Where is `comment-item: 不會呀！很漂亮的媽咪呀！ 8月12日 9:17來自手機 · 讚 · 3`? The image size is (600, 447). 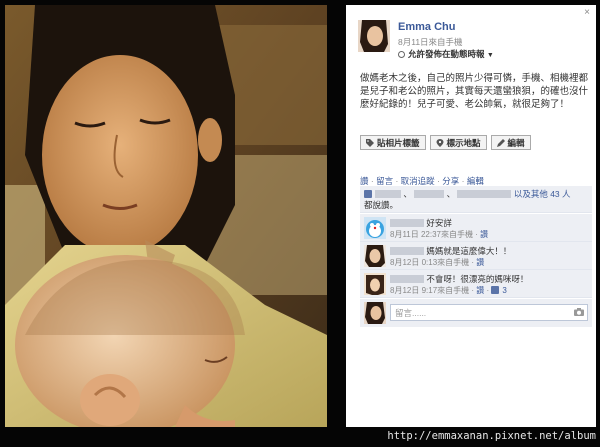 comment-item: 不會呀！很漂亮的媽咪呀！ 8月12日 9:17來自手機 · 讚 · 3 is located at coordinates (476, 284).